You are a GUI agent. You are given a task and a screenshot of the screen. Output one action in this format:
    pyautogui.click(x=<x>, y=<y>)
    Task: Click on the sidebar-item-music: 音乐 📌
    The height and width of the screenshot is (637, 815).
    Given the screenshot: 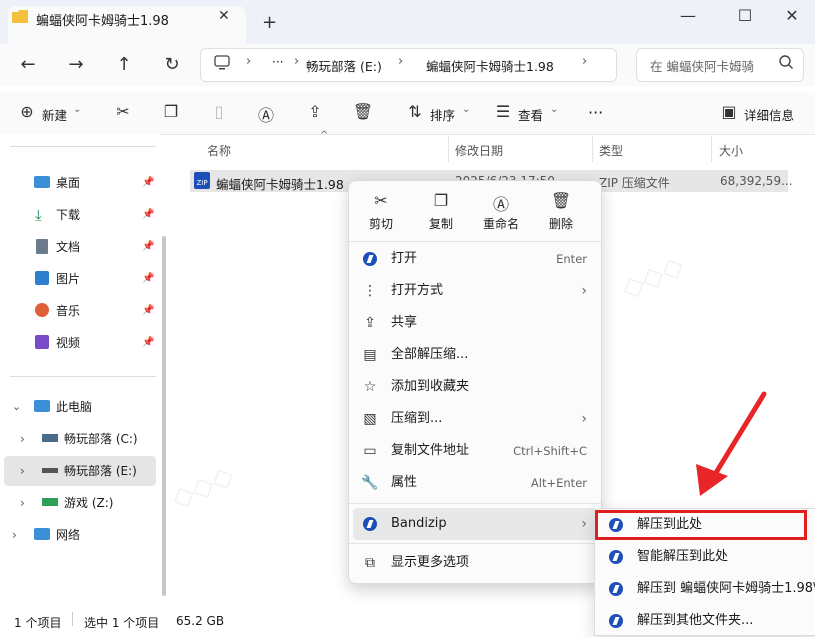 What is the action you would take?
    pyautogui.click(x=94, y=311)
    